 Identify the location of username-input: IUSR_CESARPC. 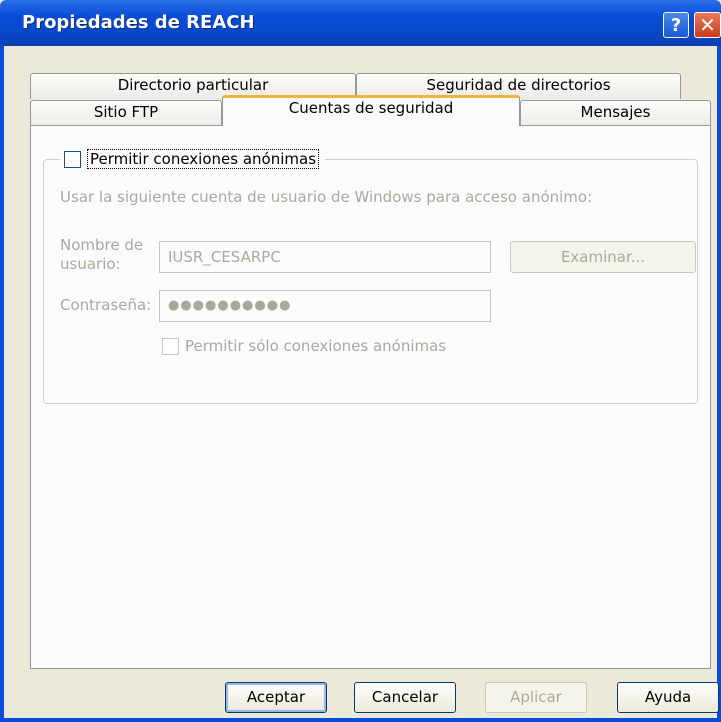
(325, 257).